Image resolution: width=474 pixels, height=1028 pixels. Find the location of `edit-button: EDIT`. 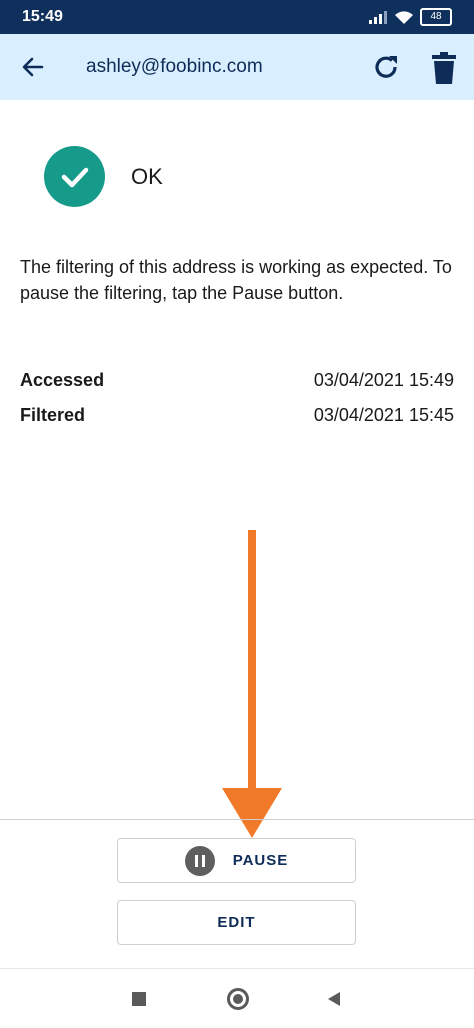

edit-button: EDIT is located at coordinates (236, 922).